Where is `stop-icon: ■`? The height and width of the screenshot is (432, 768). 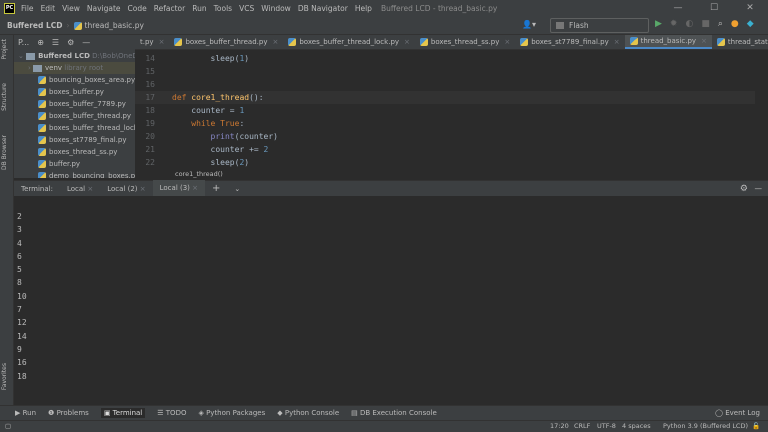 stop-icon: ■ is located at coordinates (705, 24).